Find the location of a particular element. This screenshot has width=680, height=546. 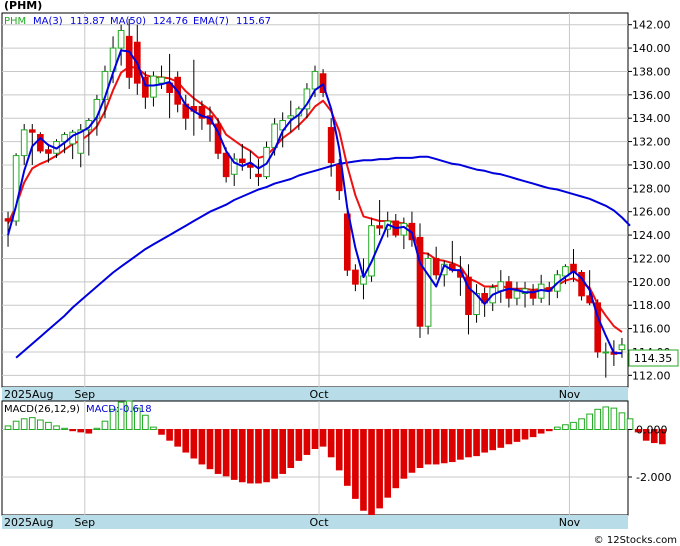

last-price-tag: 114.35 is located at coordinates (653, 358).